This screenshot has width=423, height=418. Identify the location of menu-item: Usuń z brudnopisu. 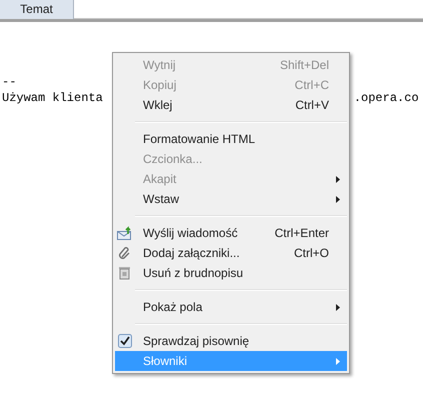
(231, 273).